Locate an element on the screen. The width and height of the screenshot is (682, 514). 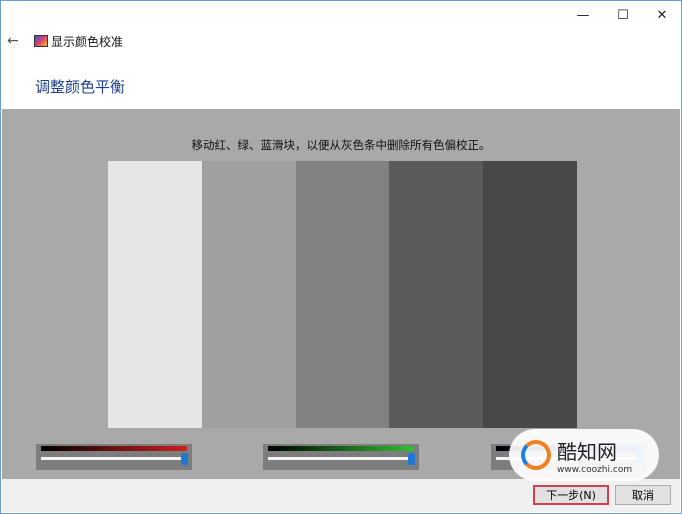
display-icon is located at coordinates (41, 41).